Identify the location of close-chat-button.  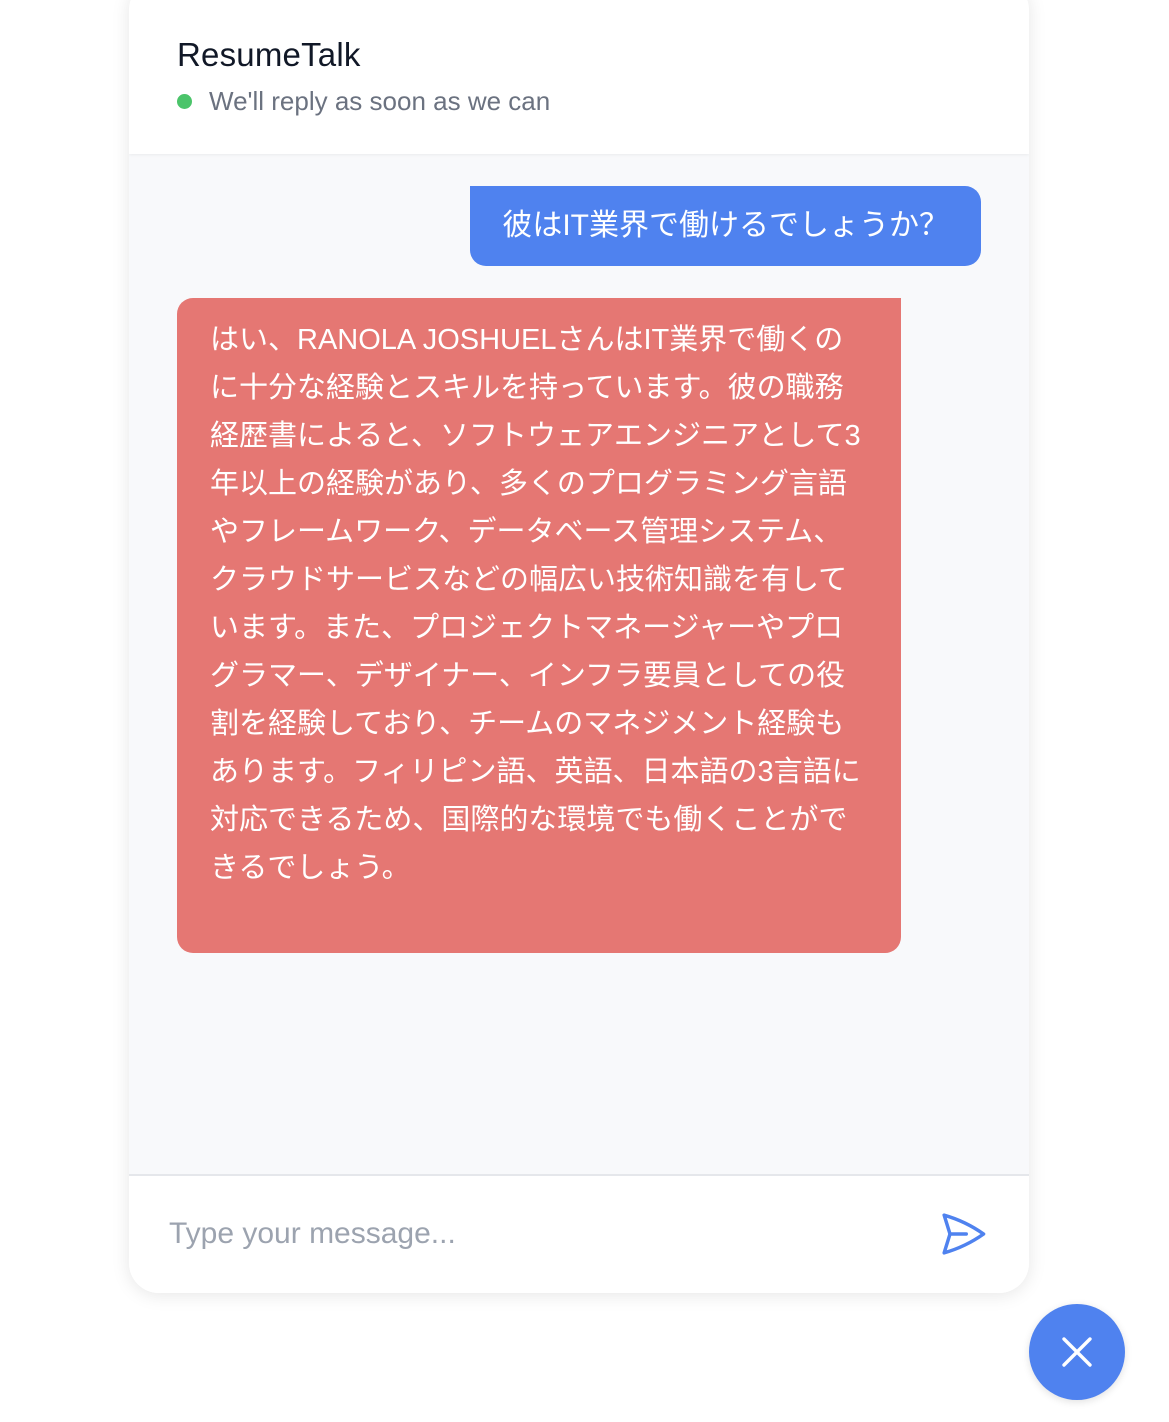
(1077, 1352).